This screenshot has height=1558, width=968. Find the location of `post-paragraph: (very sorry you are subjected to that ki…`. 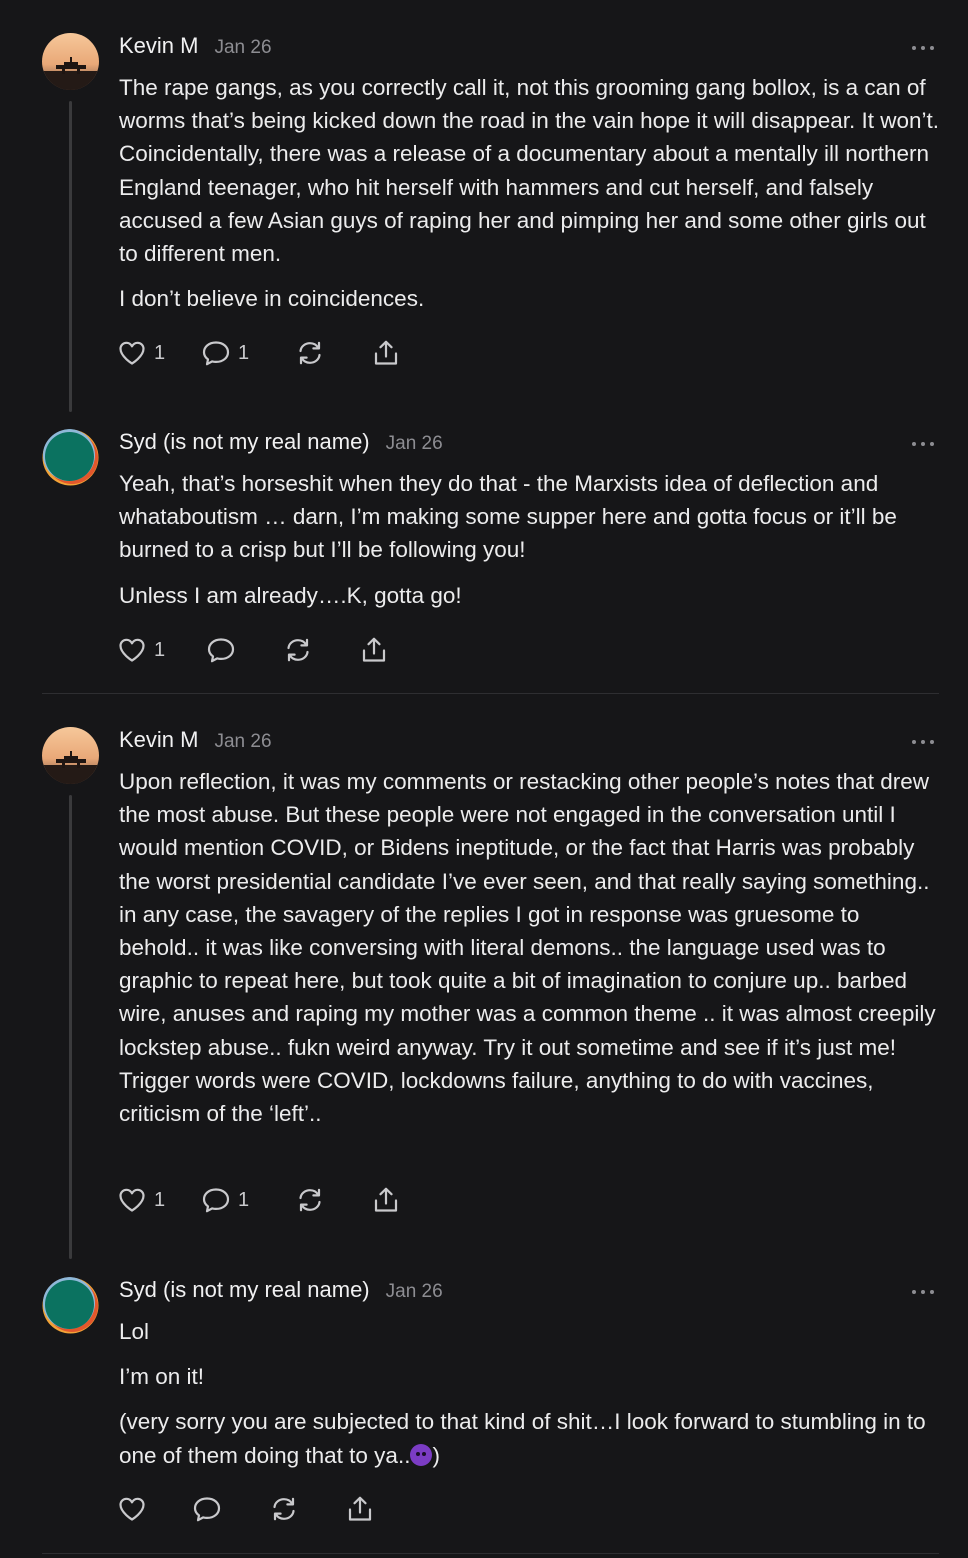

post-paragraph: (very sorry you are subjected to that ki… is located at coordinates (530, 1438).